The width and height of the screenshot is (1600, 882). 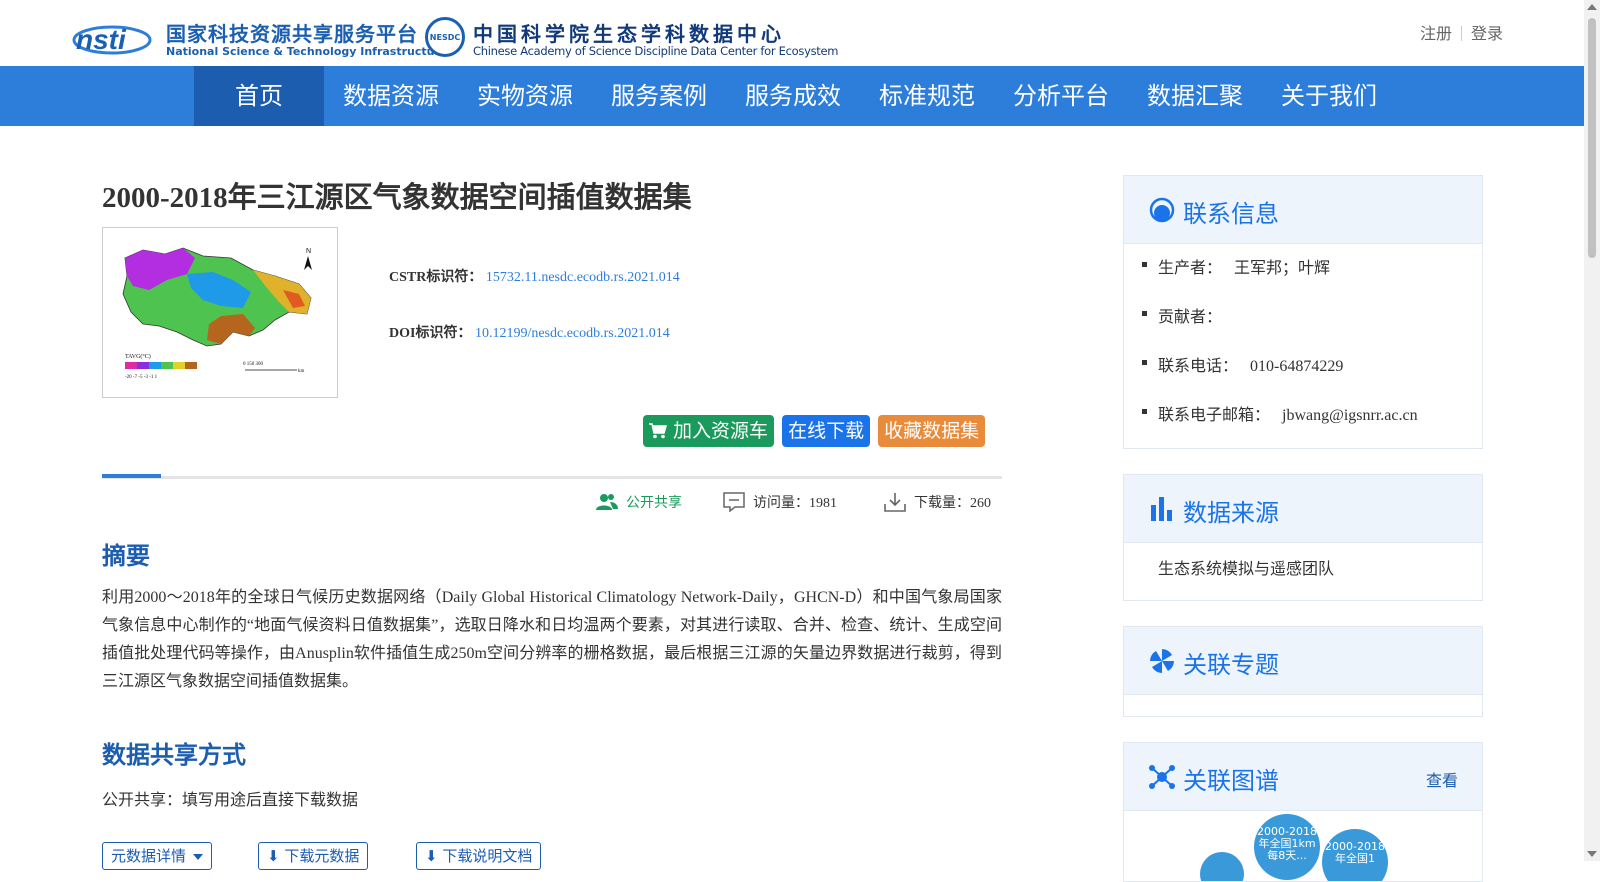 What do you see at coordinates (525, 96) in the screenshot?
I see `nav-item-physical-resources: 实物资源` at bounding box center [525, 96].